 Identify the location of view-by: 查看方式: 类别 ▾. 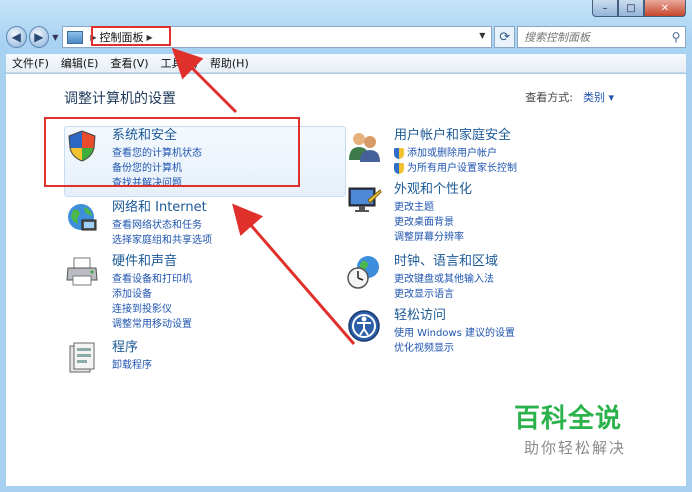
(569, 97).